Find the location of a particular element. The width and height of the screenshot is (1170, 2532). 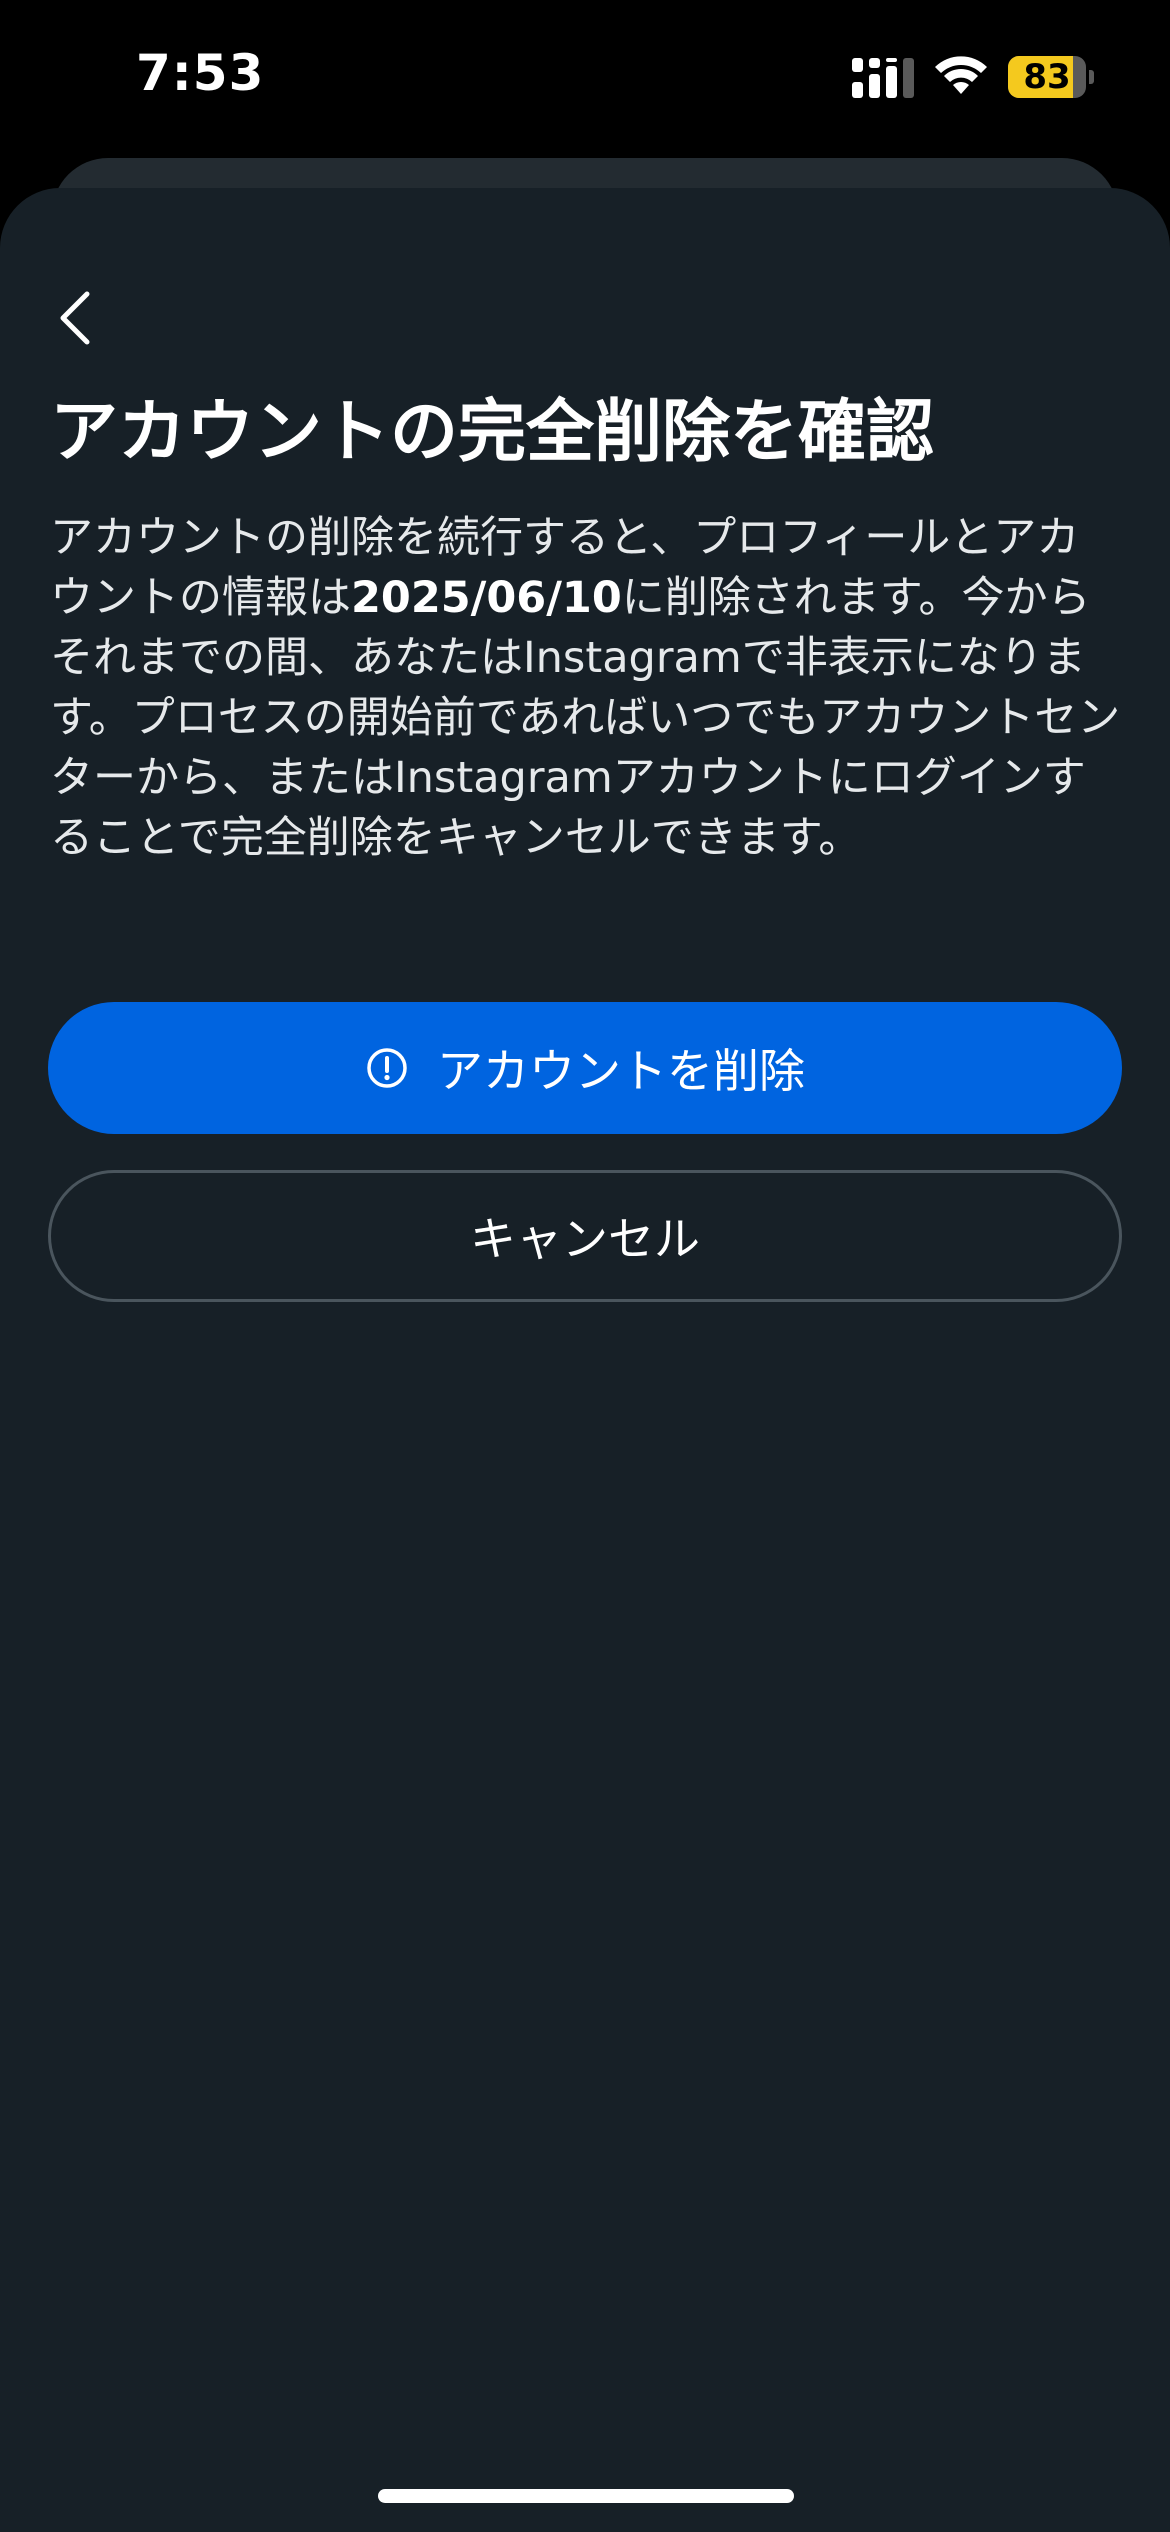

chevron-left-icon is located at coordinates (75, 318).